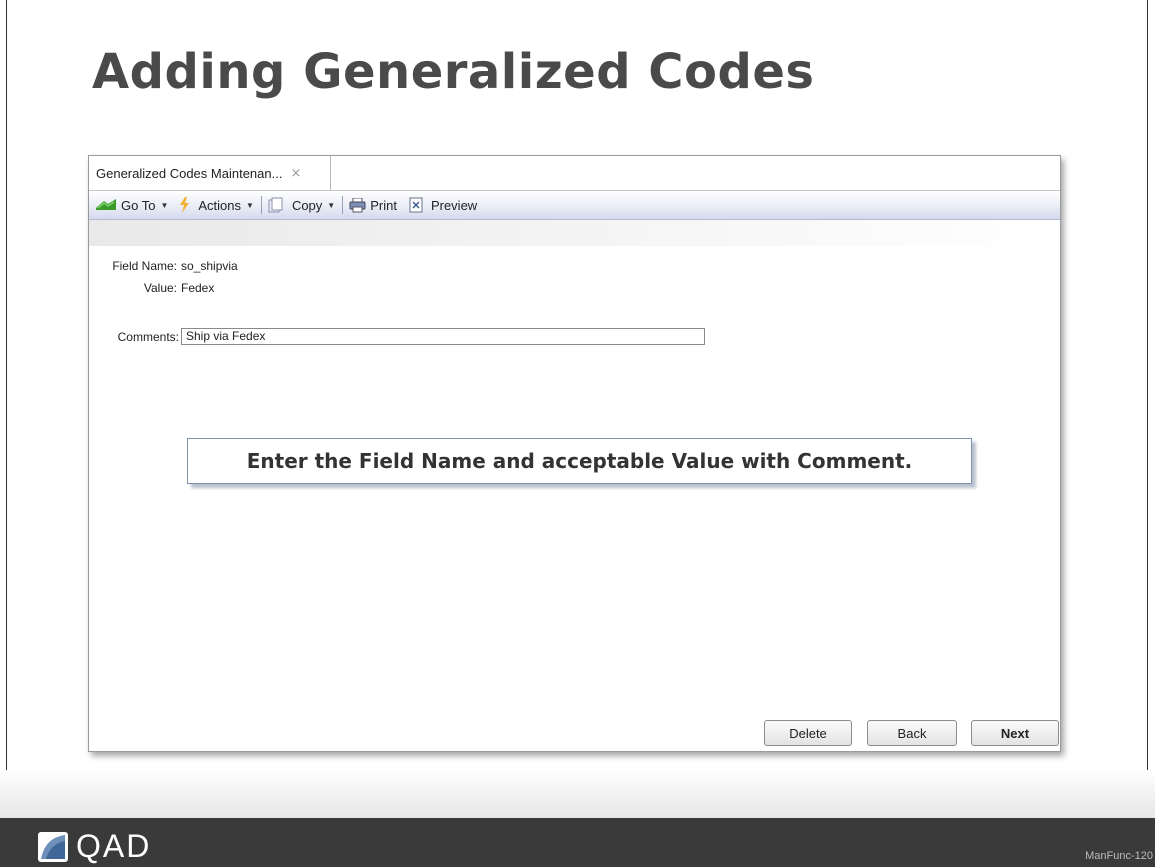  What do you see at coordinates (250, 205) in the screenshot?
I see `actions-caret-icon: ▼` at bounding box center [250, 205].